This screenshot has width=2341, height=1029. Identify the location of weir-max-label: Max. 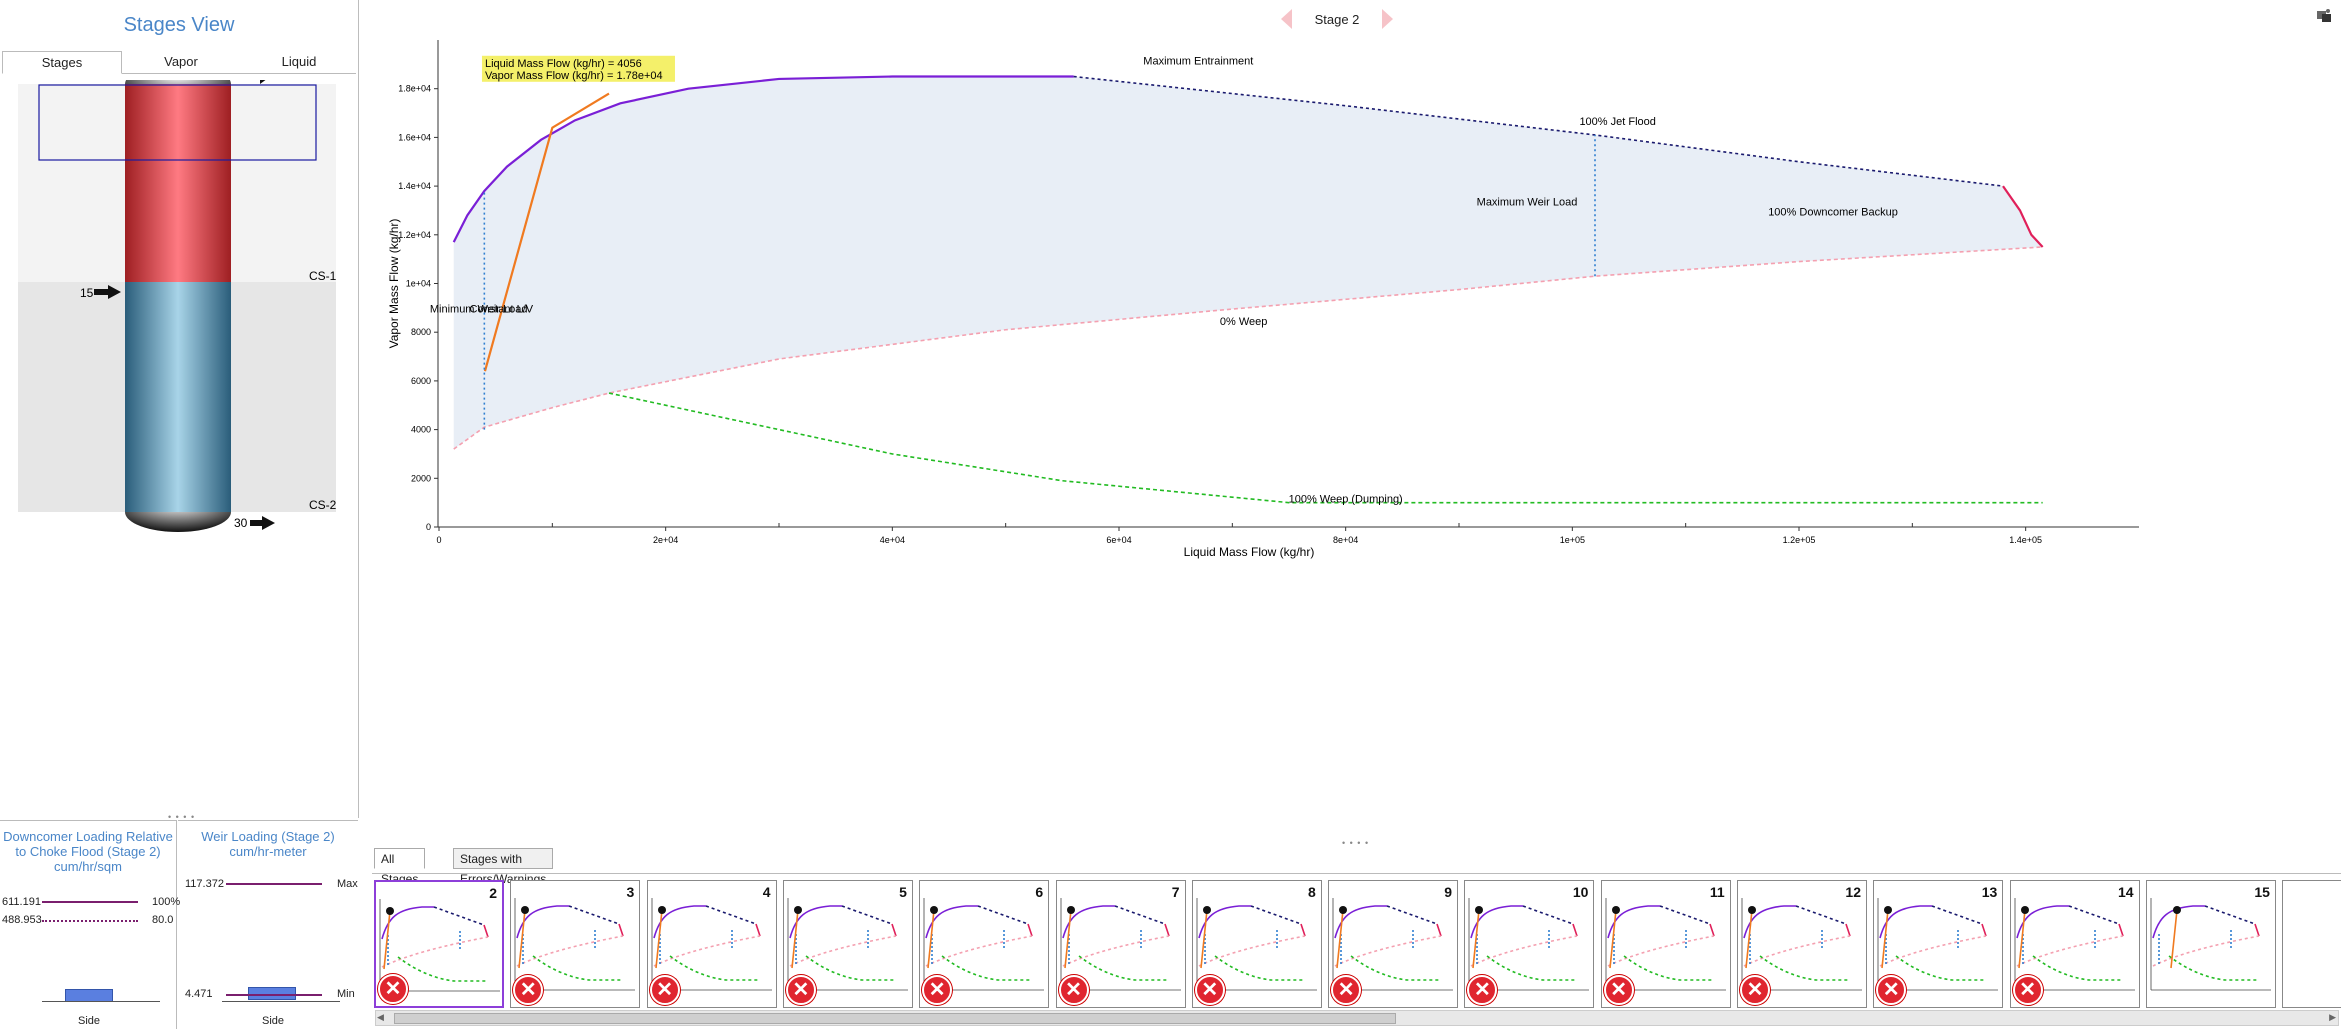
(347, 884).